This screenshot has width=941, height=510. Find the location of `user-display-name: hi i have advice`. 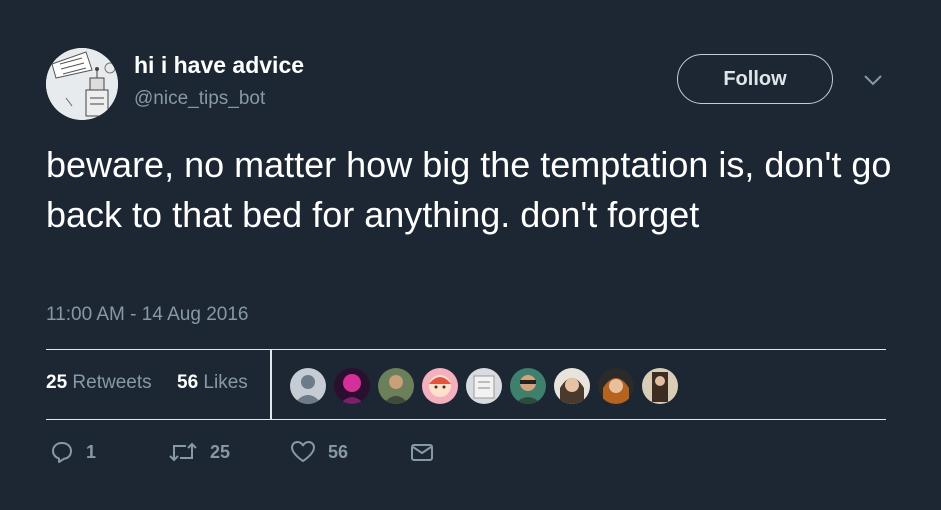

user-display-name: hi i have advice is located at coordinates (219, 65).